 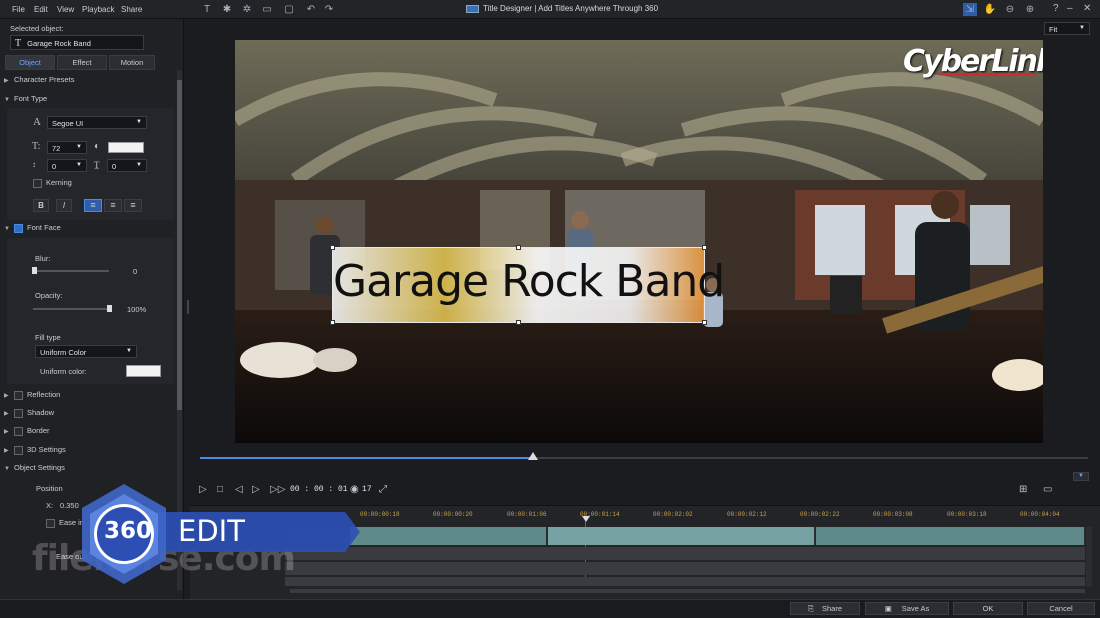 I want to click on stop-icon: □, so click(x=220, y=489).